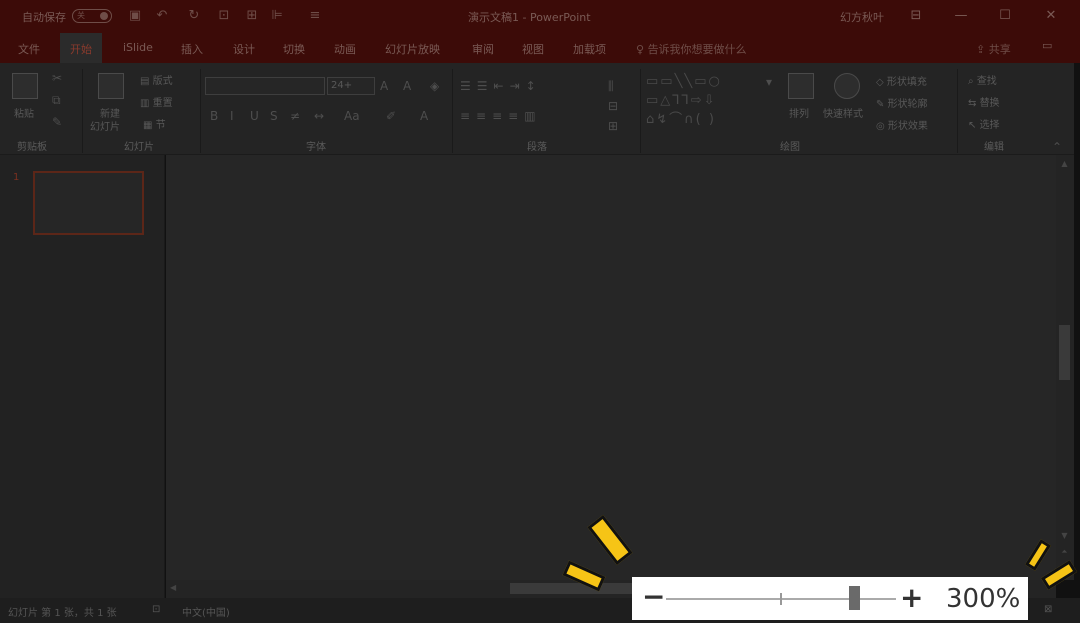  I want to click on slide-thumbnail, so click(88, 203).